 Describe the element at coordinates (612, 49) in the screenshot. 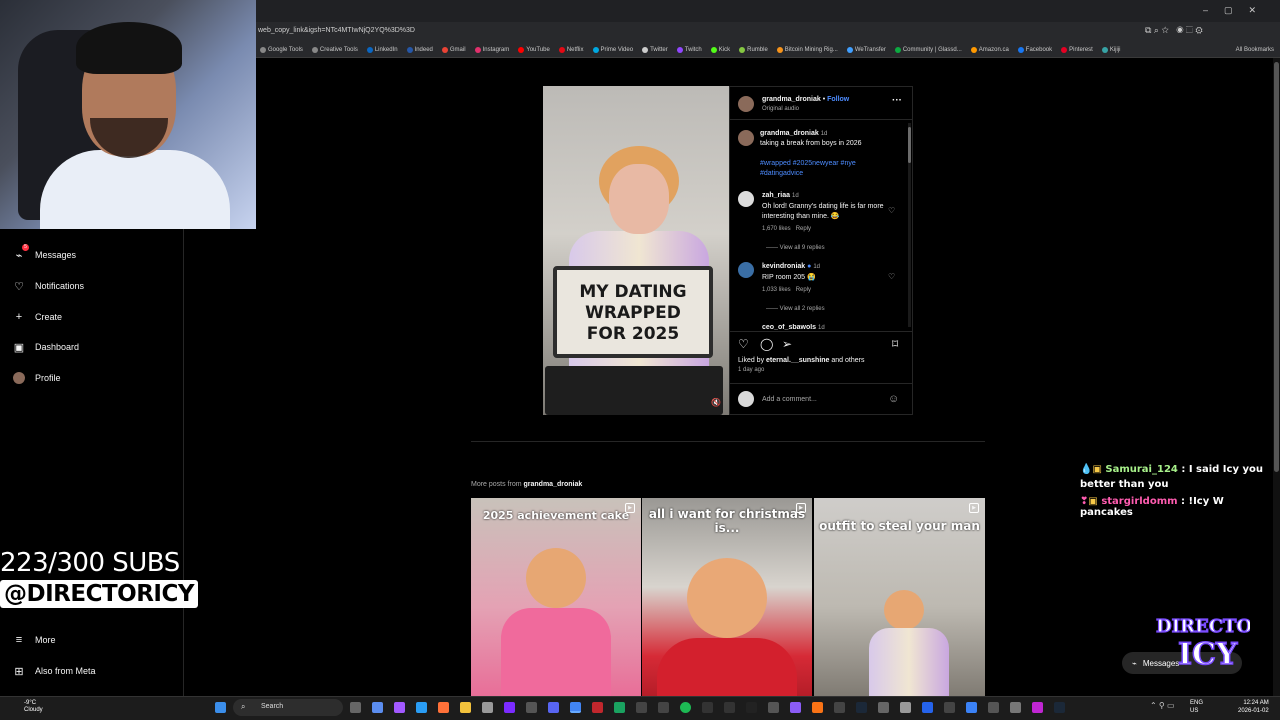

I see `bookmark-item: Prime Video` at that location.